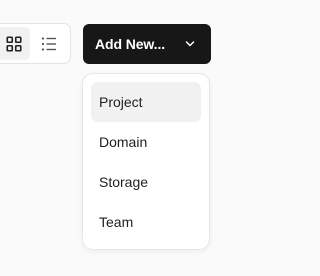 The height and width of the screenshot is (276, 320). I want to click on list-view-button, so click(49, 43).